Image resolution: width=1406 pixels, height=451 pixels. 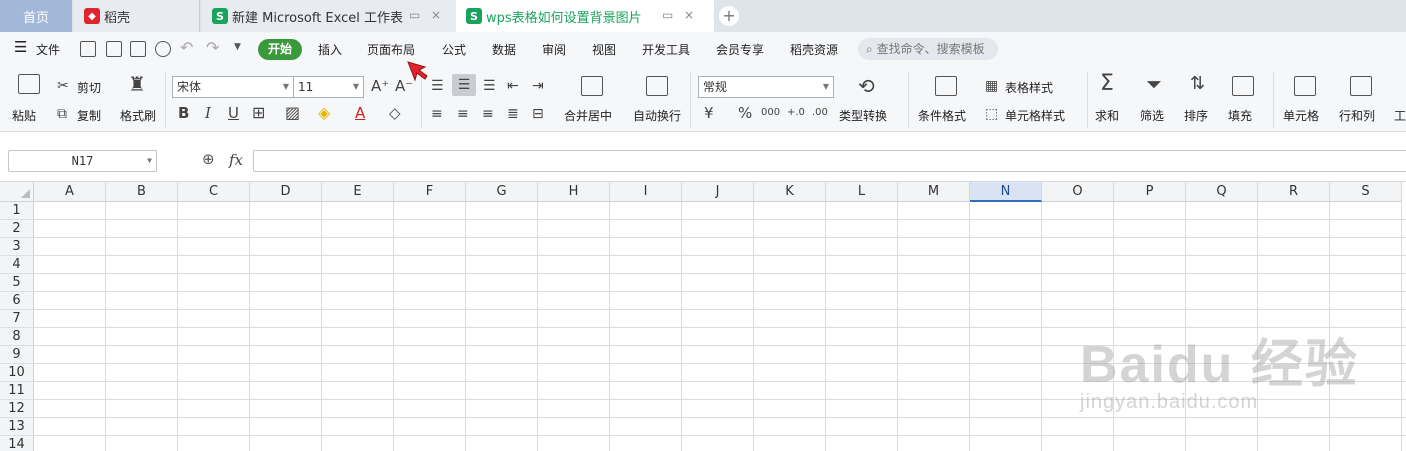 I want to click on redo-icon: ↷, so click(x=212, y=47).